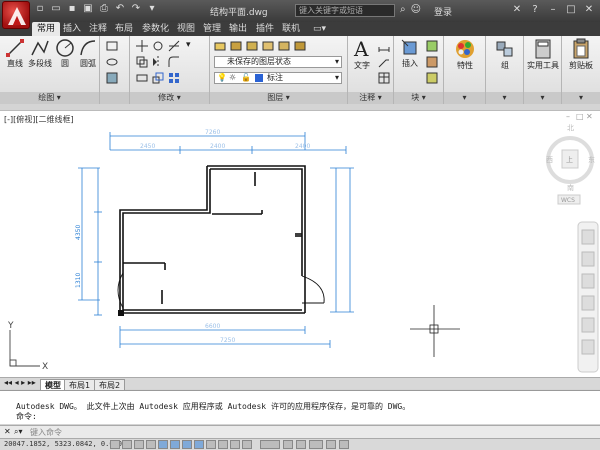  I want to click on mirror-icon, so click(158, 62).